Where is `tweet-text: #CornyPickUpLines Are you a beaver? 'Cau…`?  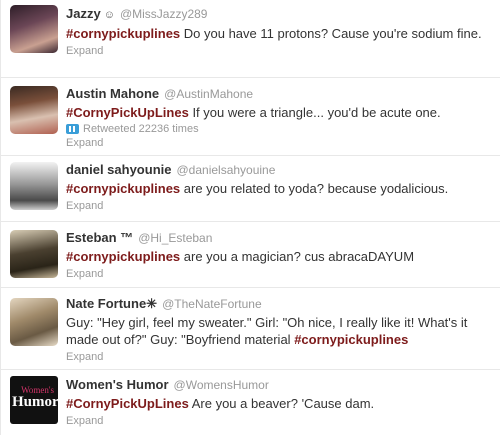 tweet-text: #CornyPickUpLines Are you a beaver? 'Cau… is located at coordinates (279, 403).